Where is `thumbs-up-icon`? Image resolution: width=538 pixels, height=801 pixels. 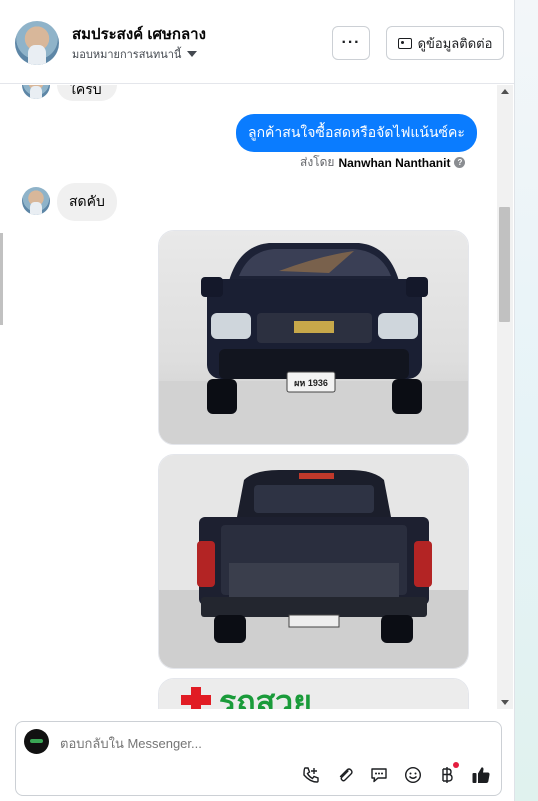
thumbs-up-icon is located at coordinates (481, 775).